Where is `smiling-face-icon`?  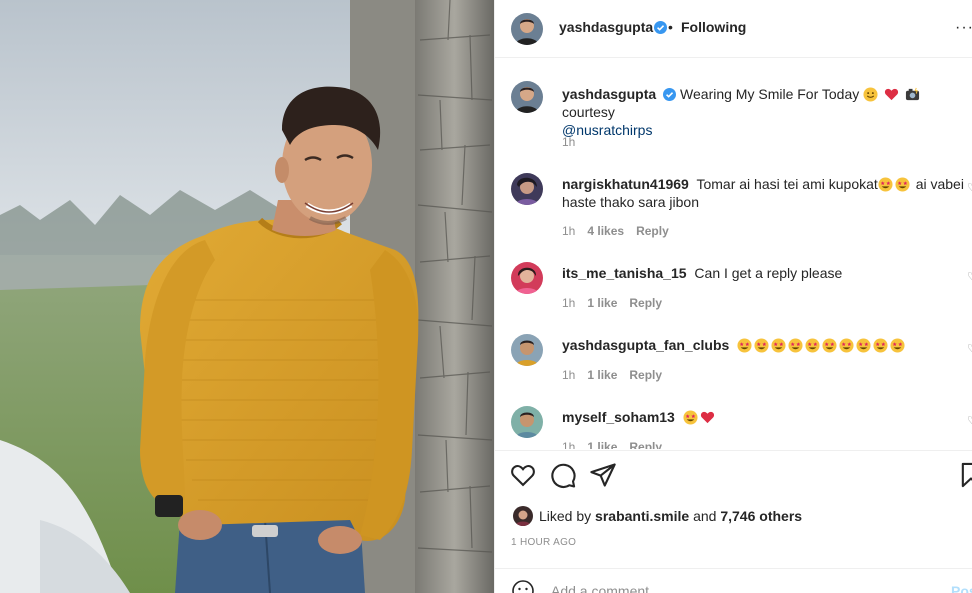 smiling-face-icon is located at coordinates (870, 94).